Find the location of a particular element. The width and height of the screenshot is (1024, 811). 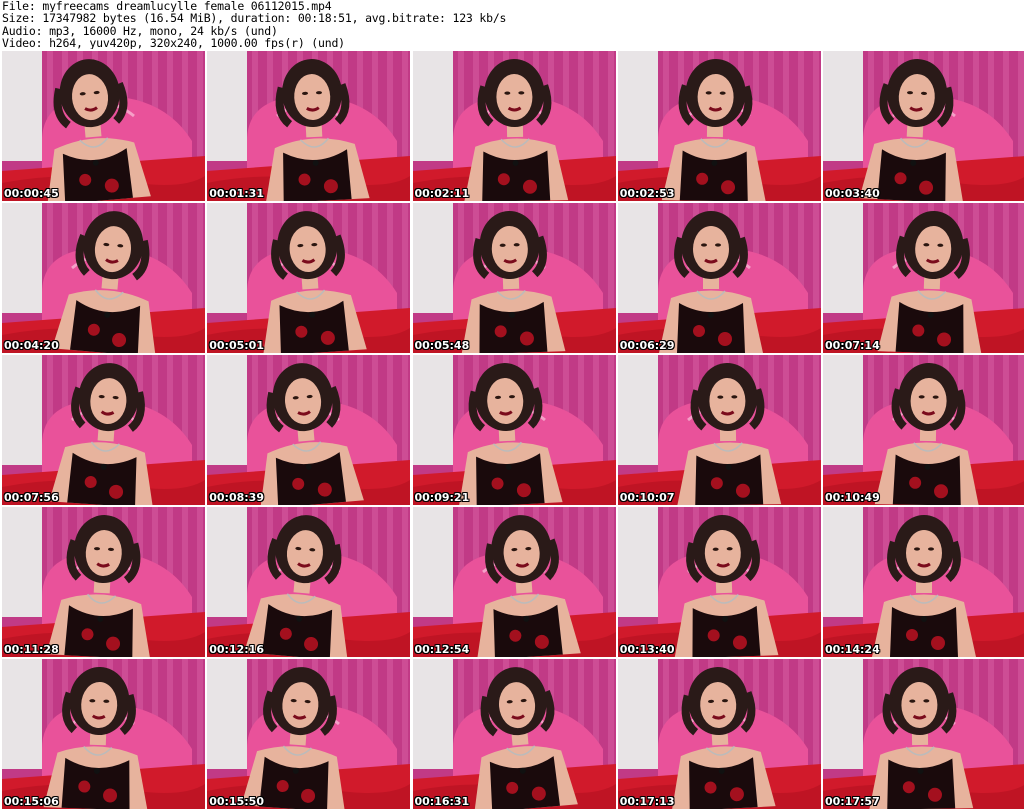

video-thumbnail: 00:11:28 is located at coordinates (103, 582).